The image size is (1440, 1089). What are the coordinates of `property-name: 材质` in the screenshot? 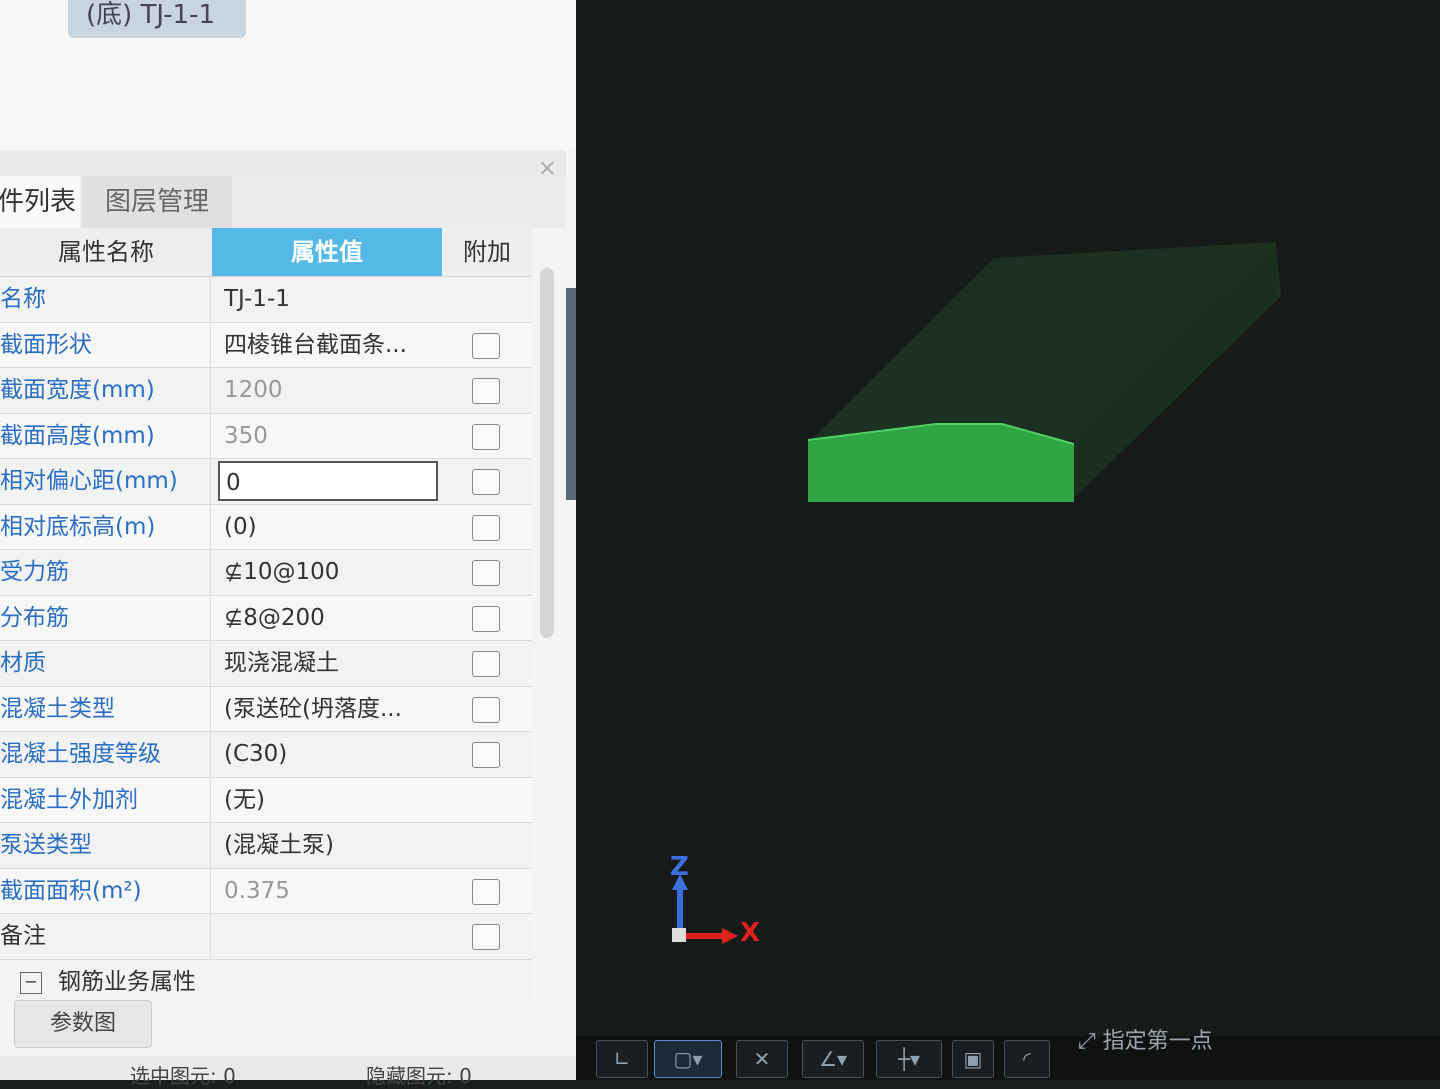 It's located at (105, 663).